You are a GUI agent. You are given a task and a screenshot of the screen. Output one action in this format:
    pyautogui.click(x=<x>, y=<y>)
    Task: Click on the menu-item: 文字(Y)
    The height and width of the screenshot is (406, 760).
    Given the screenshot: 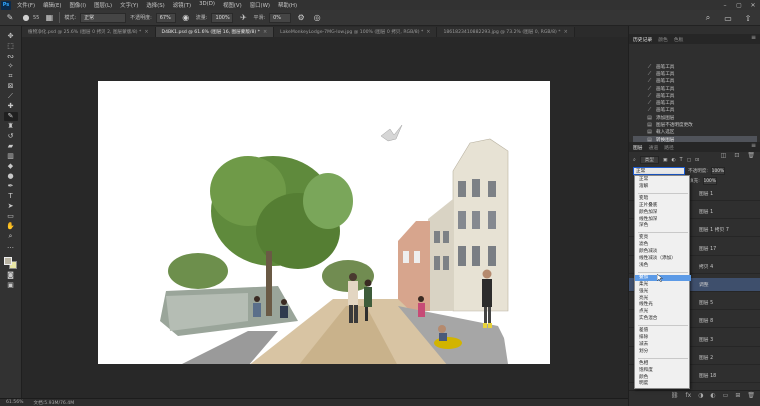 What is the action you would take?
    pyautogui.click(x=129, y=5)
    